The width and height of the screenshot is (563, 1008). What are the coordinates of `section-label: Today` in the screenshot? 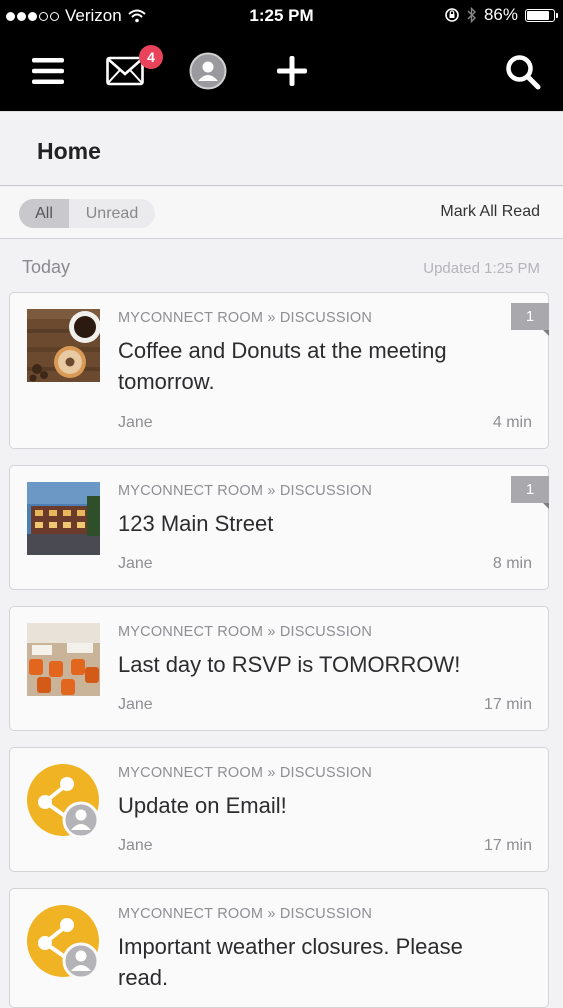 It's located at (46, 267).